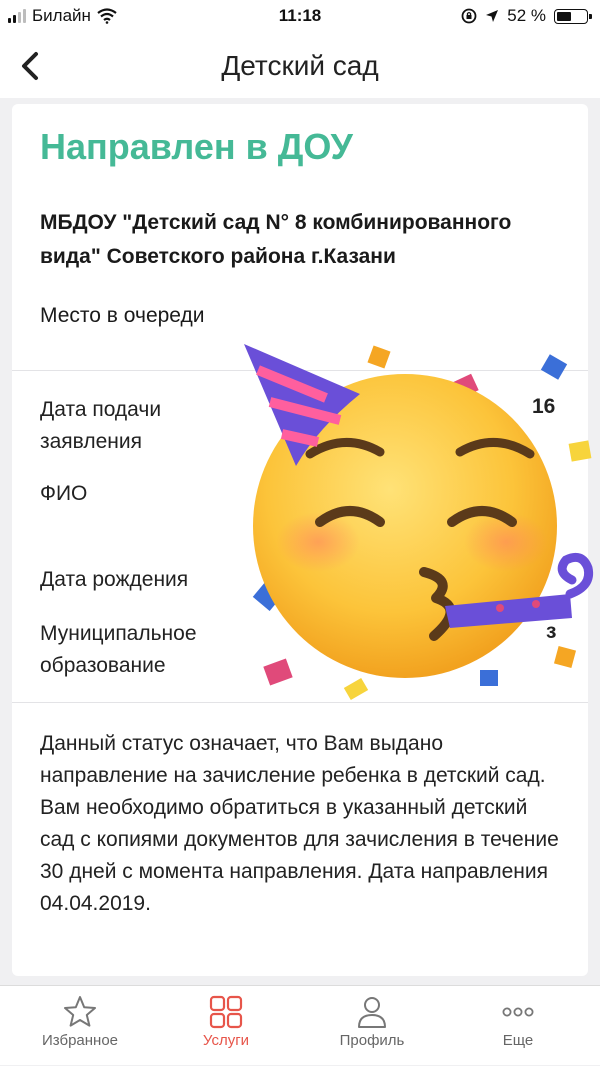 The height and width of the screenshot is (1066, 600). What do you see at coordinates (226, 1012) in the screenshot?
I see `grid-icon` at bounding box center [226, 1012].